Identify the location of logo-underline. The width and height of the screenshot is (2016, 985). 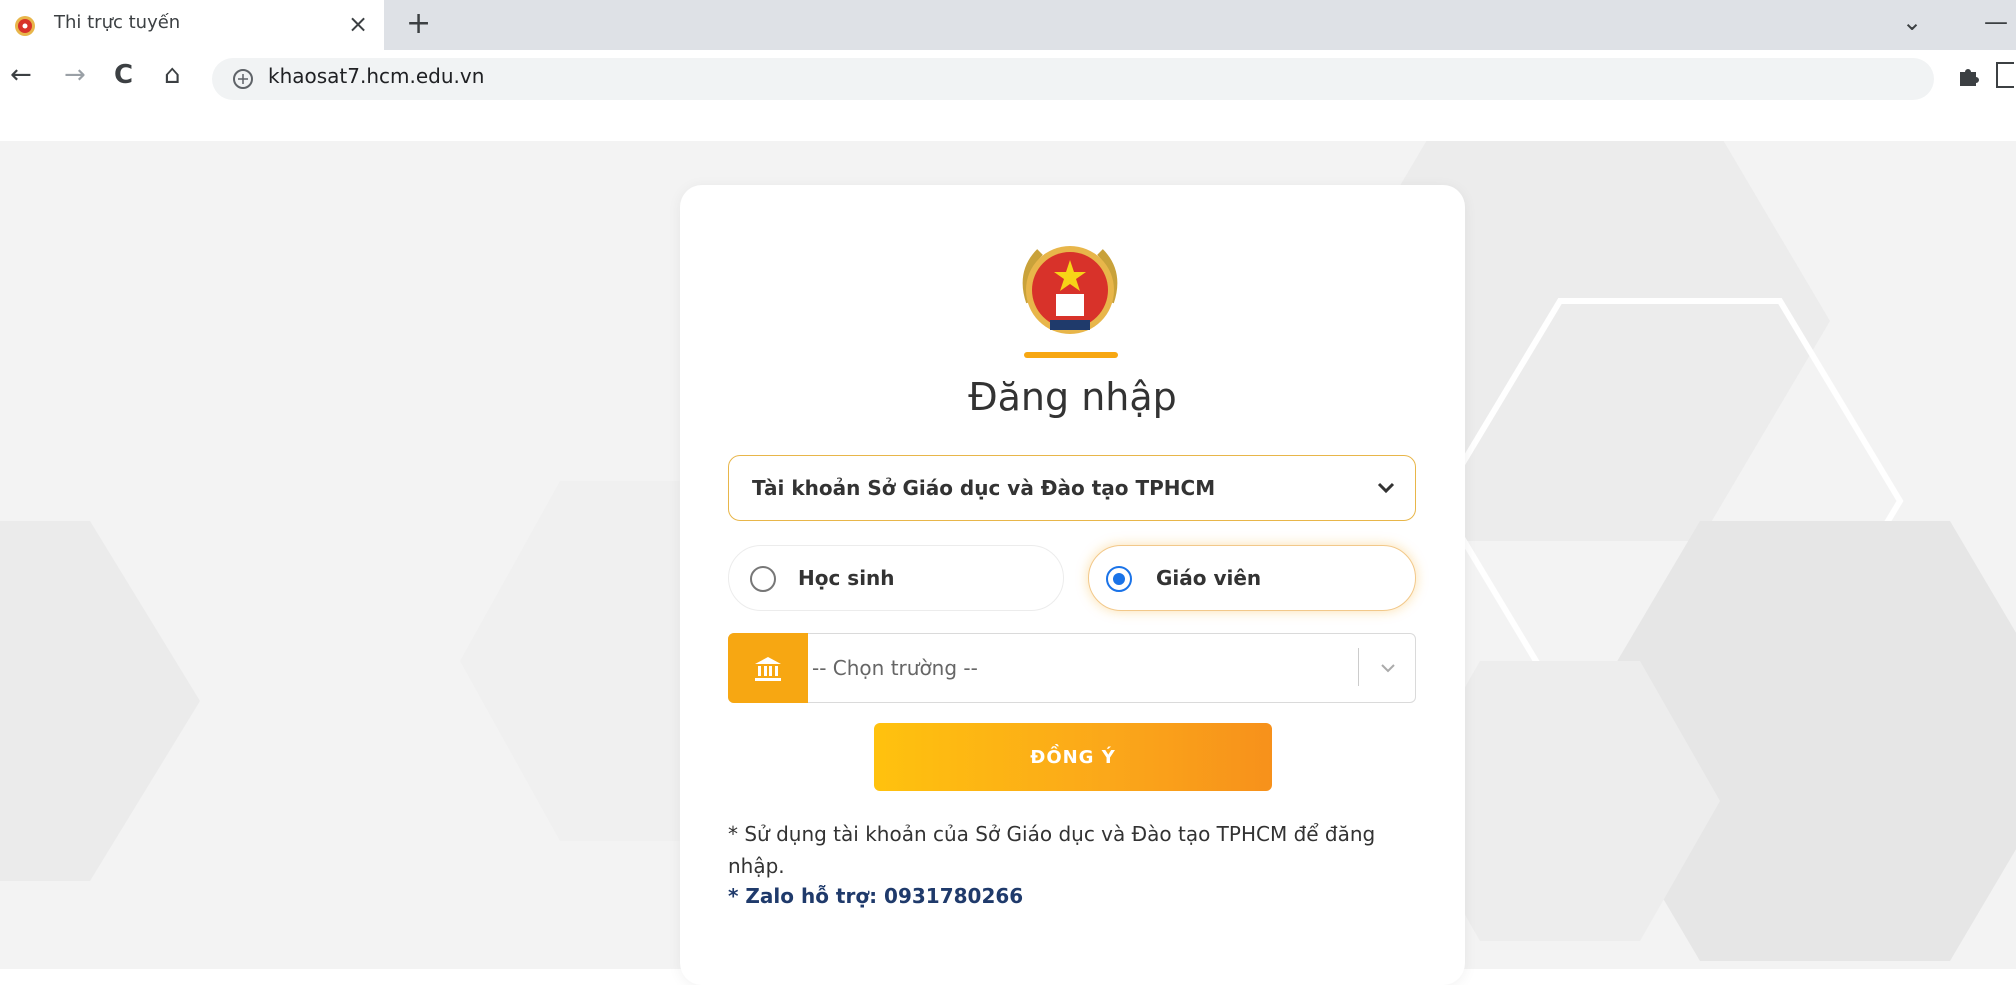
(1071, 355).